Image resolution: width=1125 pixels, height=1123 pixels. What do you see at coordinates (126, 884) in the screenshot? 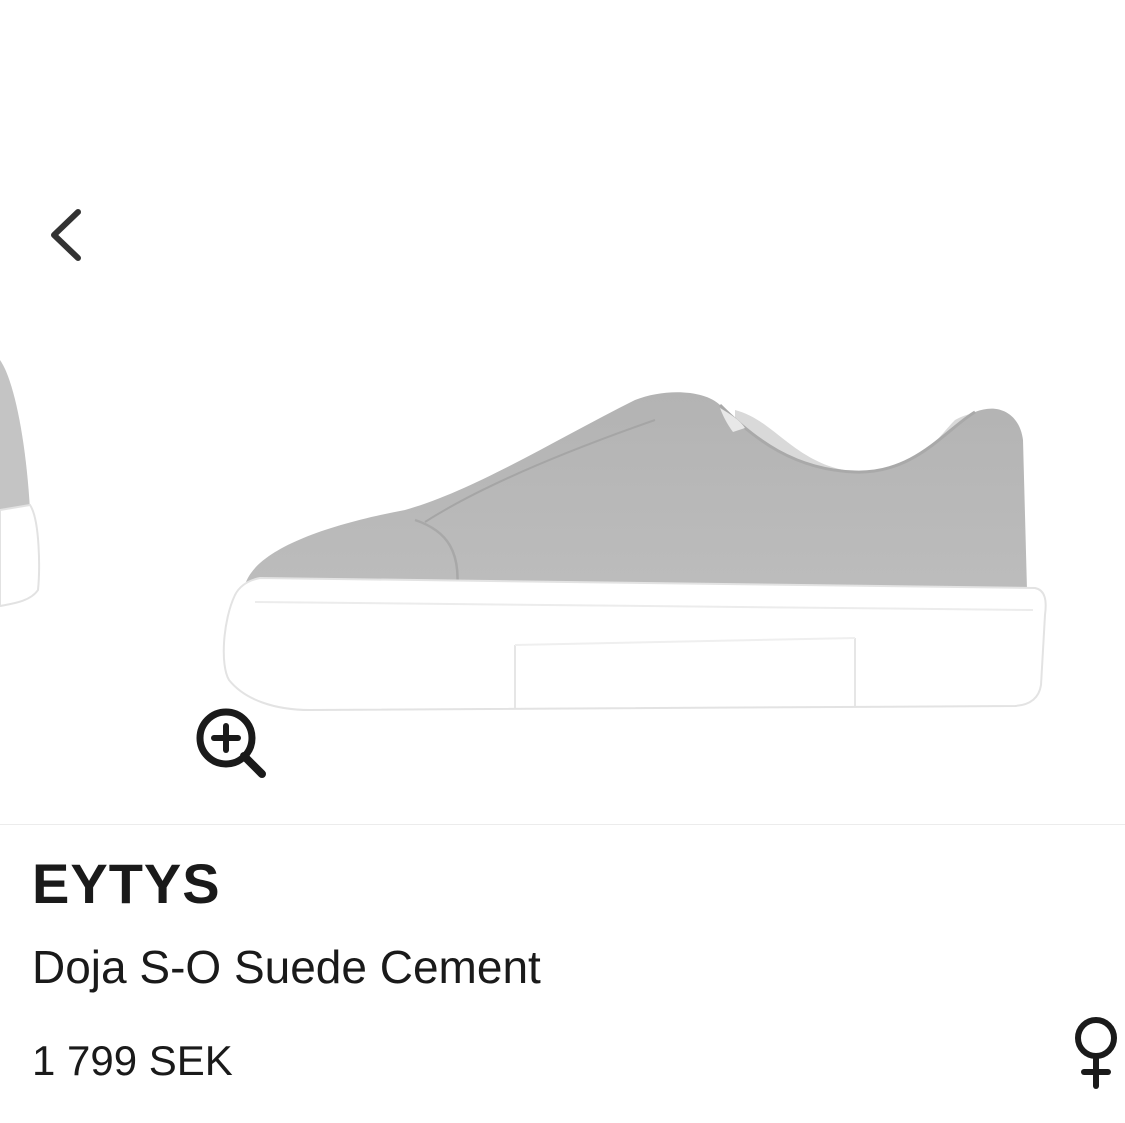
I see `brand-name: EYTYS` at bounding box center [126, 884].